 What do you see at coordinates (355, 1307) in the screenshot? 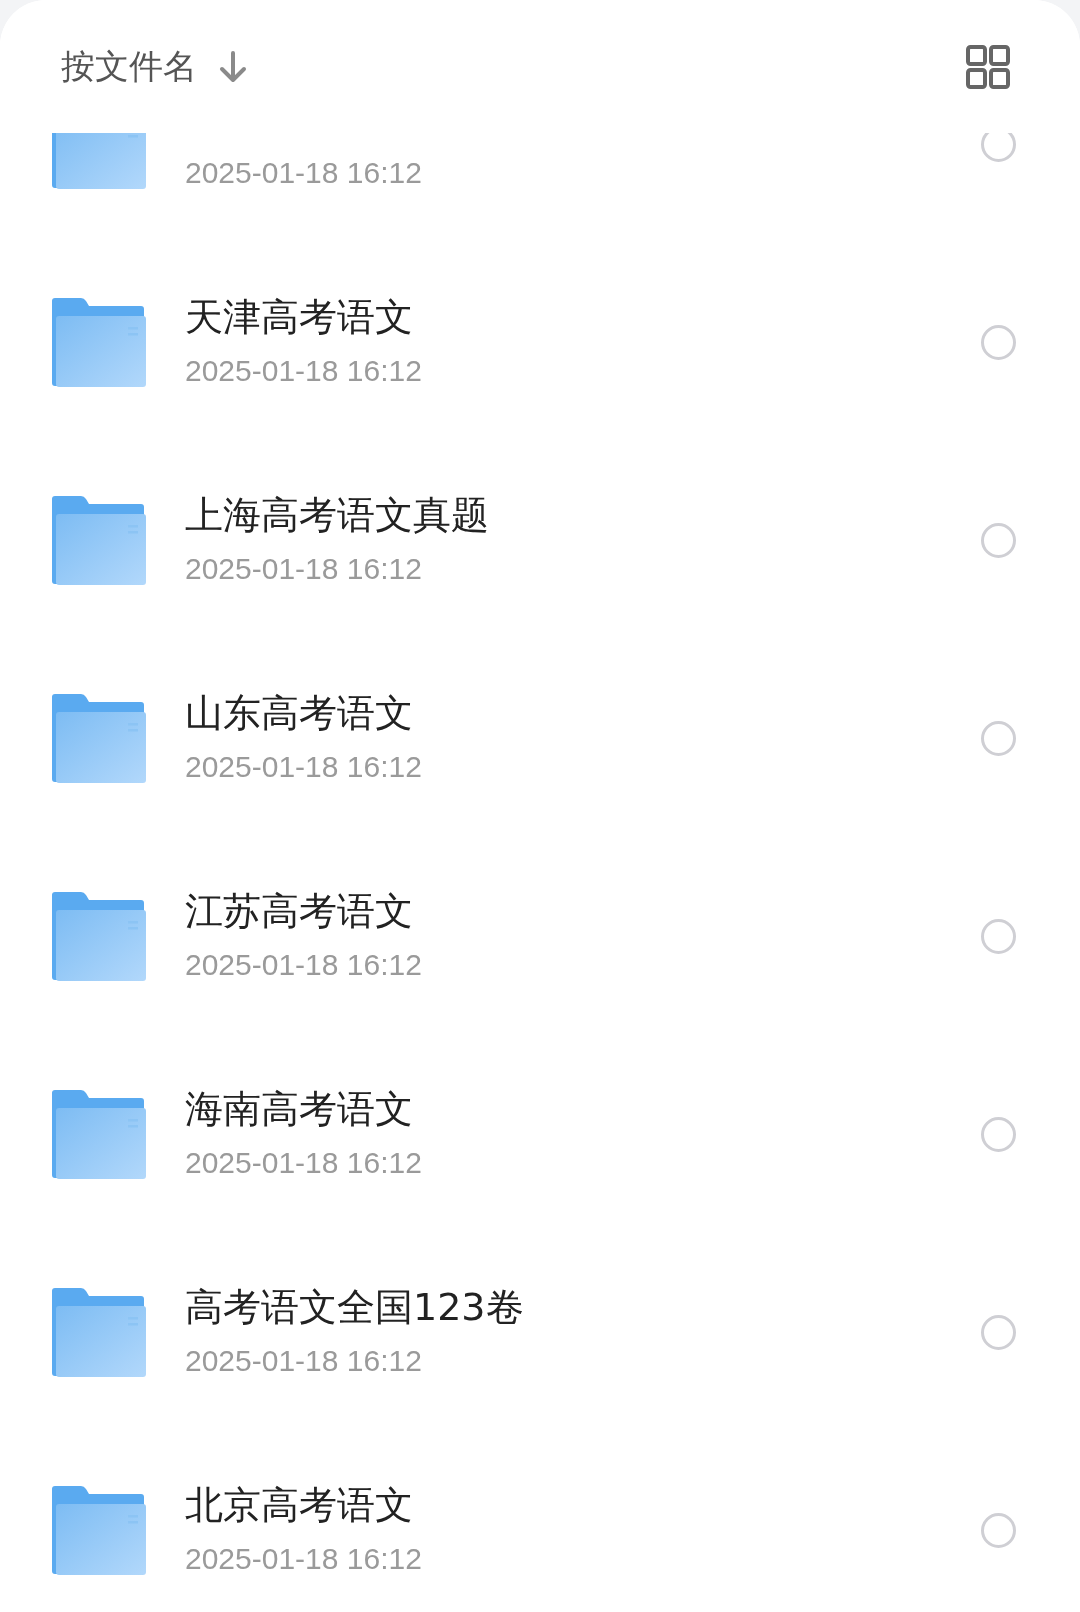
I see `folder-name: 高考语文全国123卷` at bounding box center [355, 1307].